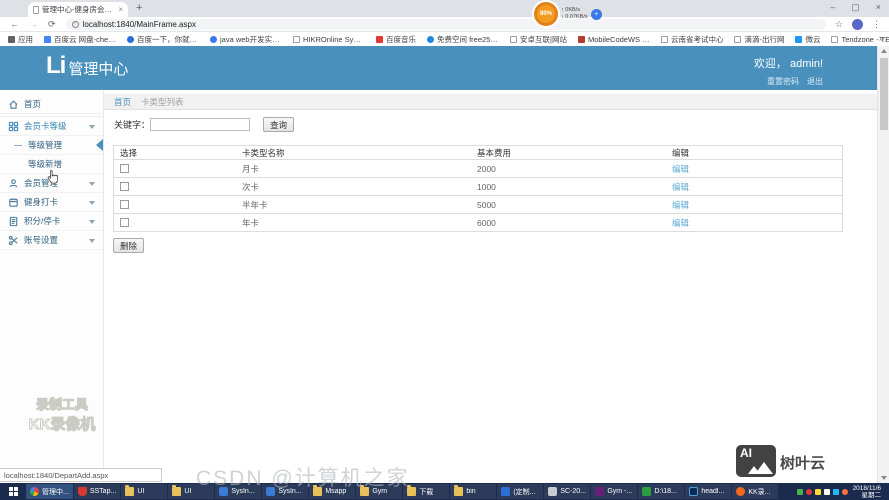 Image resolution: width=889 pixels, height=500 pixels. I want to click on brand-logo: AI 树叶云, so click(780, 461).